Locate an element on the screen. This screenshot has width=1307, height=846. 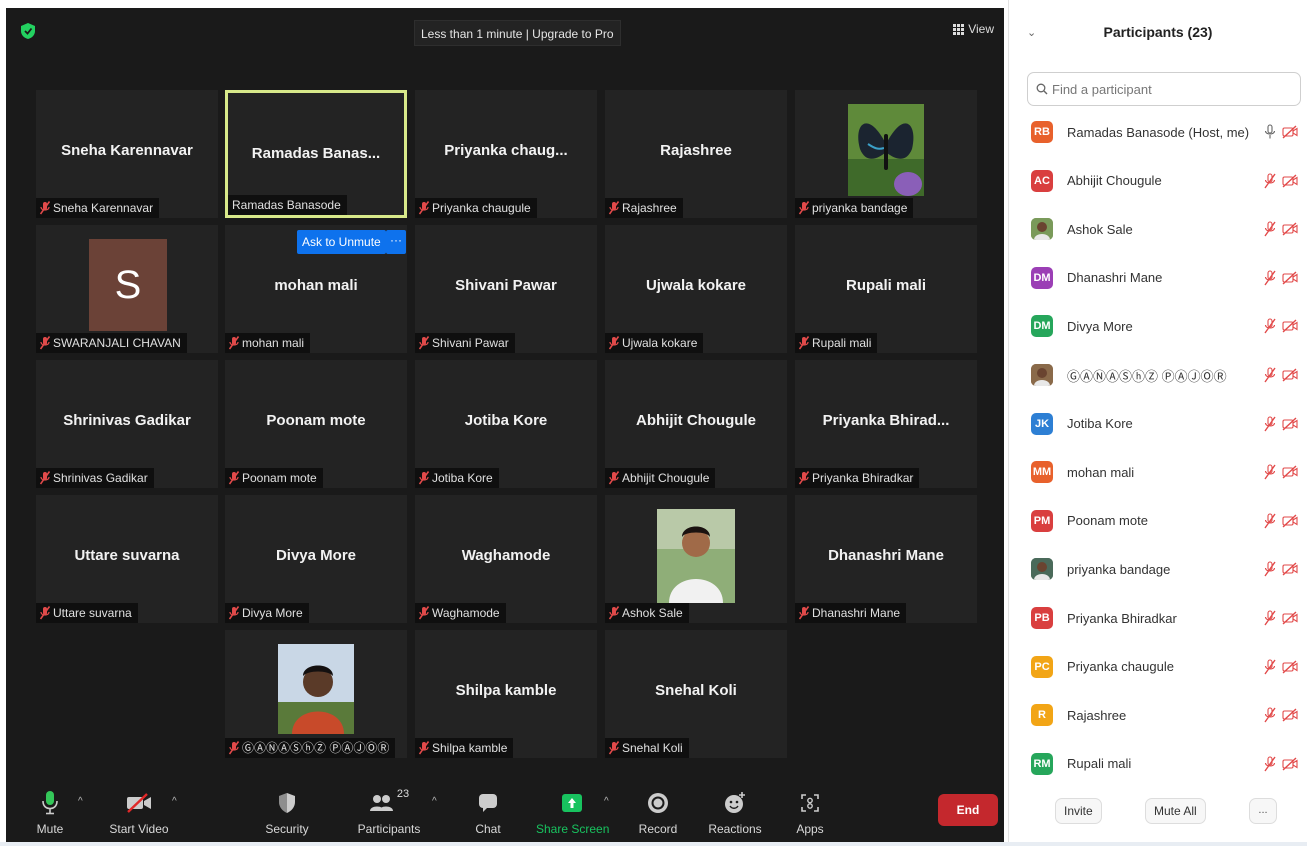
share-screen-label: Share Screen is located at coordinates (573, 829).